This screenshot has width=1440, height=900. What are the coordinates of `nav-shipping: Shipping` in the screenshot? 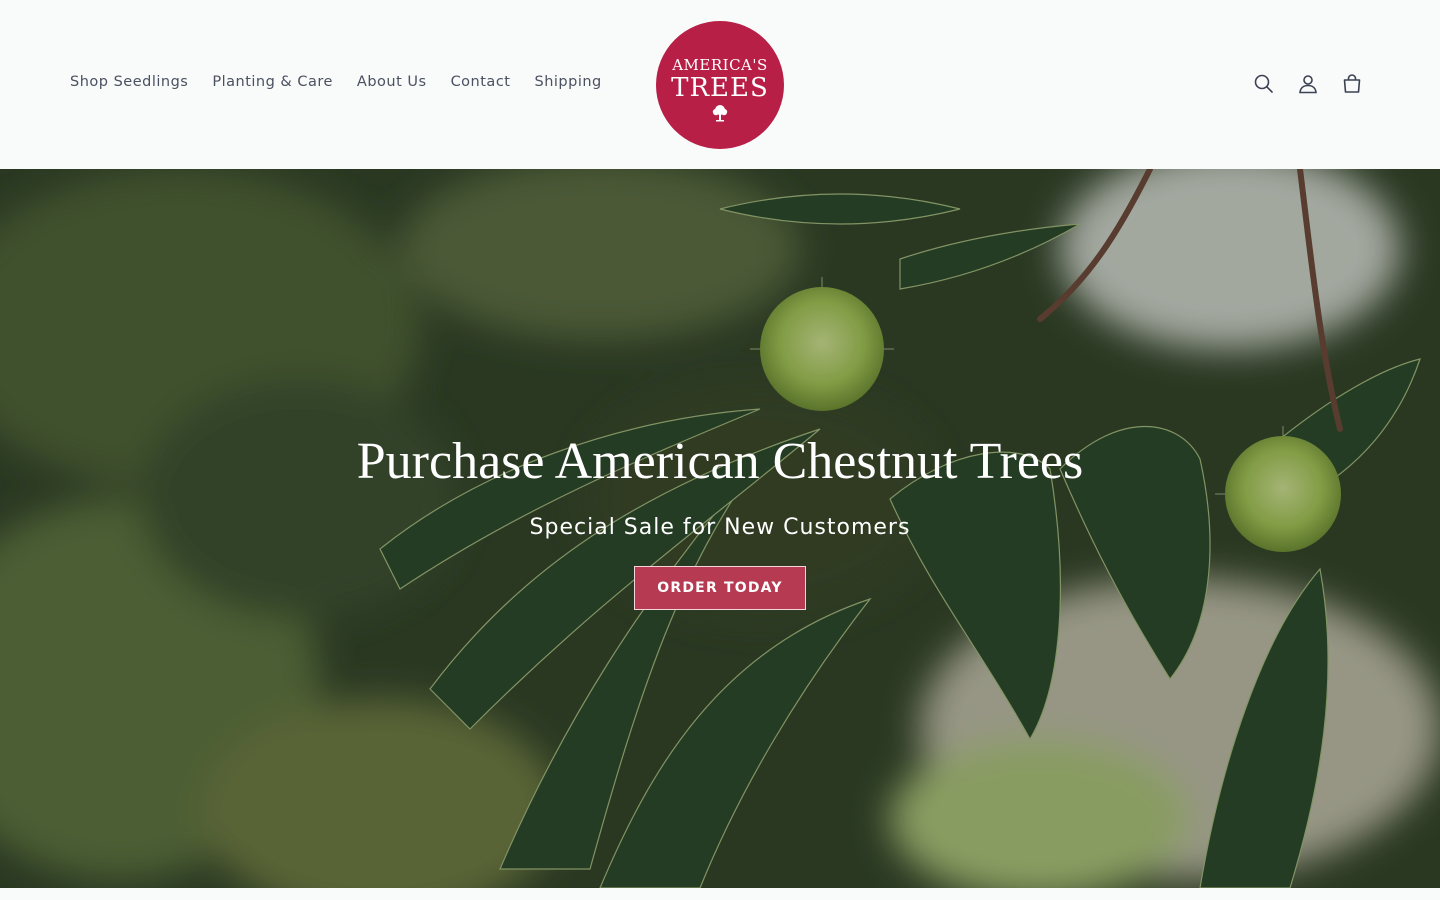 It's located at (567, 82).